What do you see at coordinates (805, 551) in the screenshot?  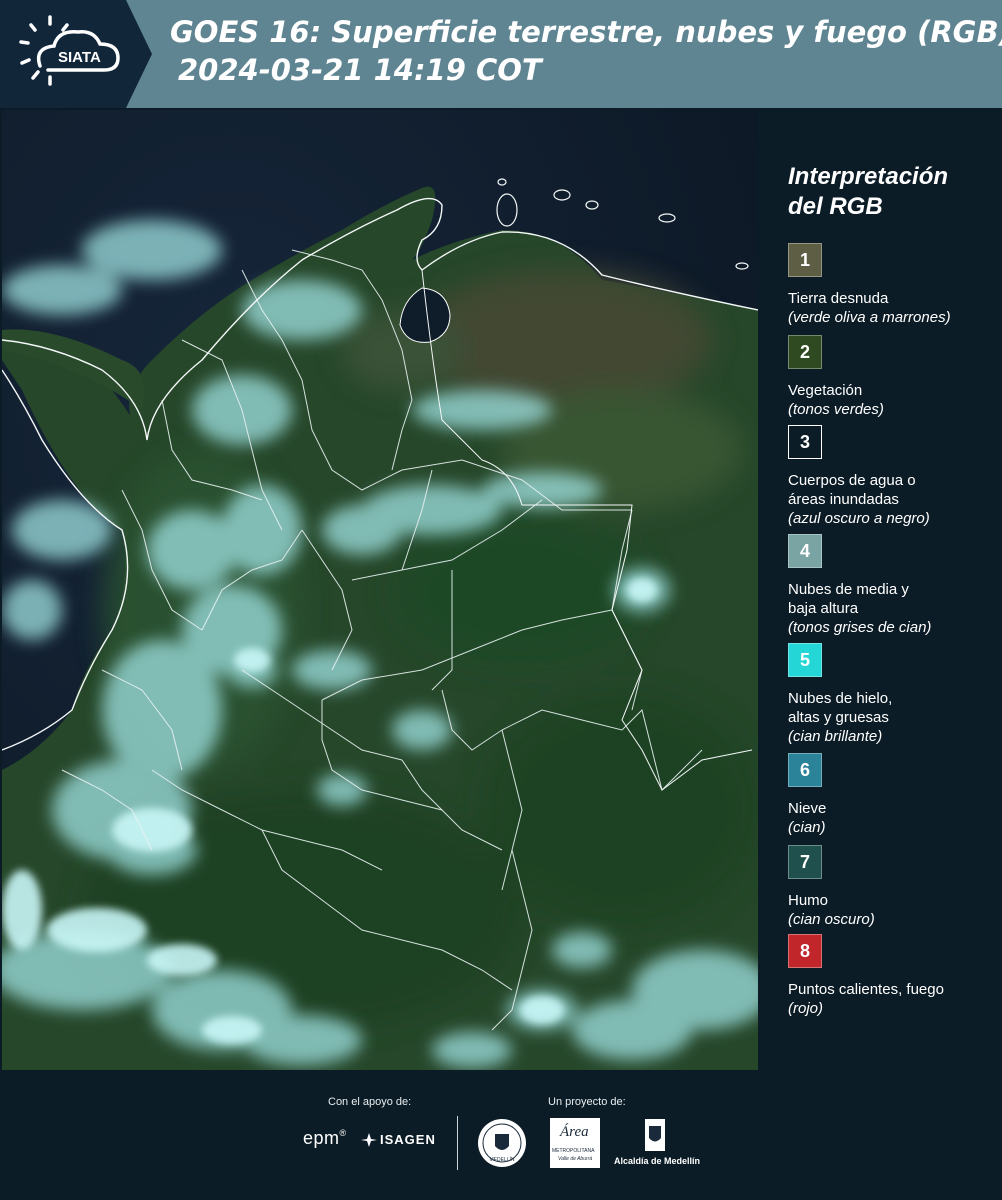 I see `legend-swatch: 4` at bounding box center [805, 551].